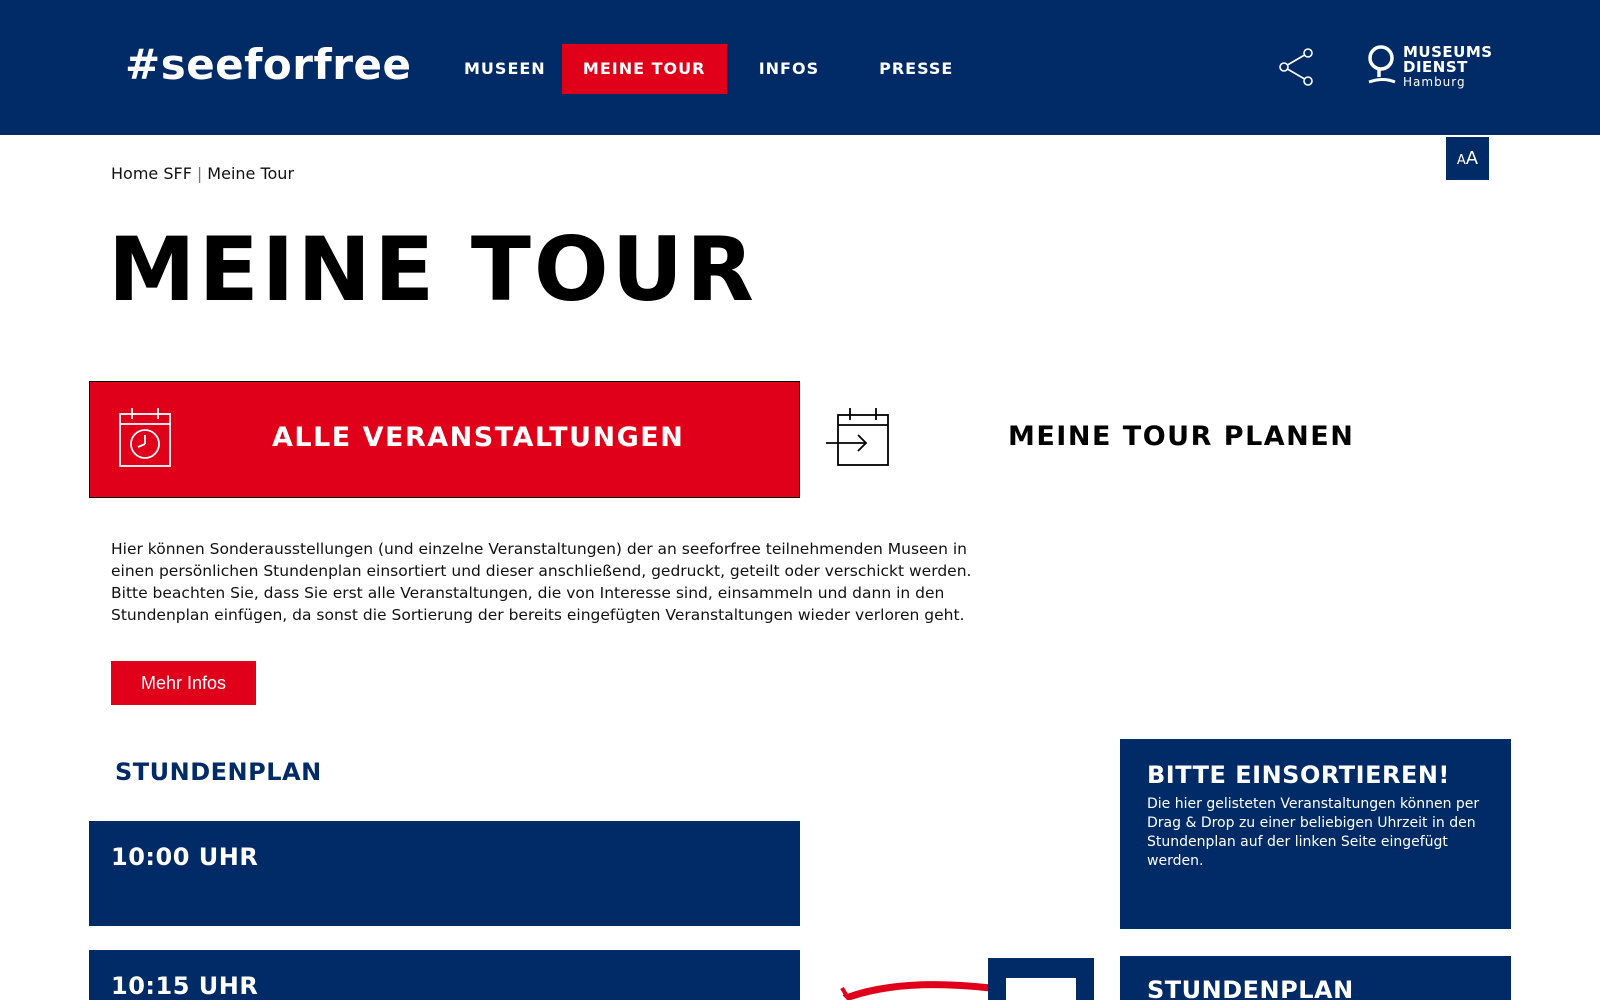 This screenshot has width=1600, height=1000. What do you see at coordinates (1382, 64) in the screenshot?
I see `museumsdienst-pin-icon` at bounding box center [1382, 64].